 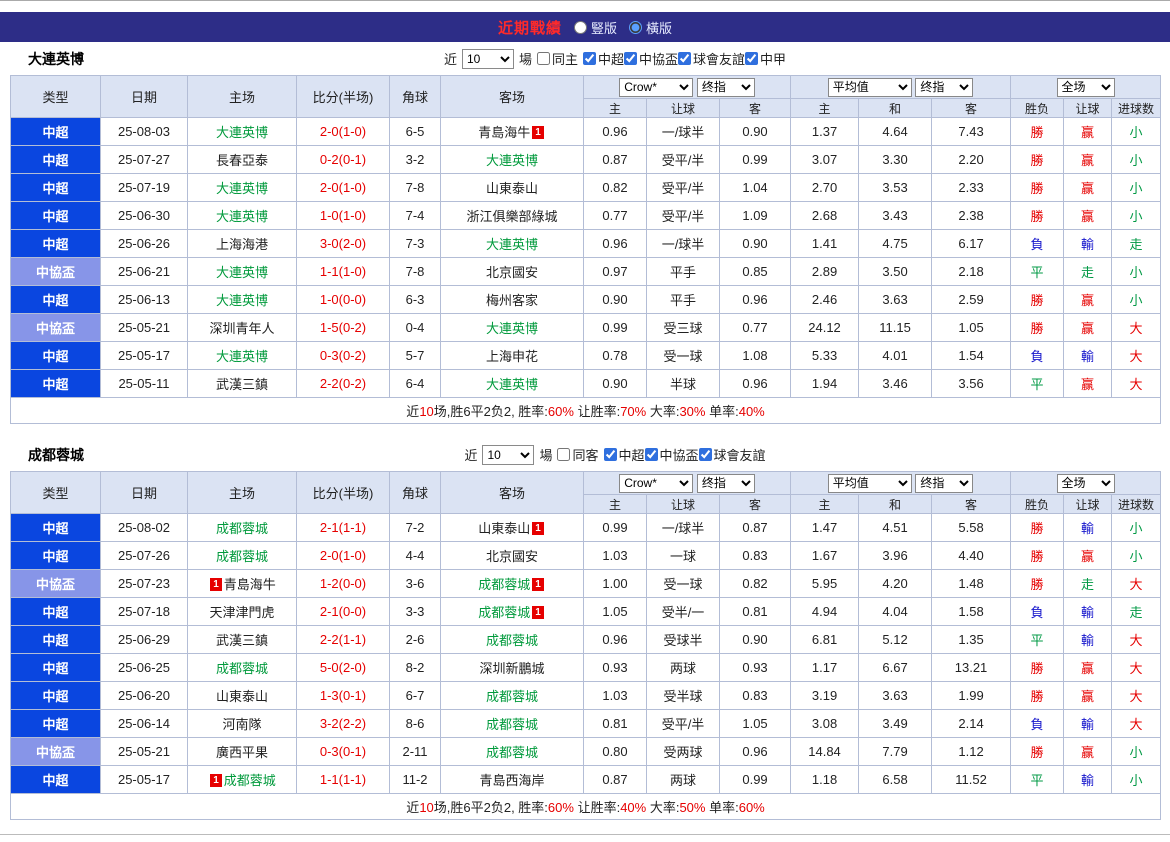 What do you see at coordinates (144, 555) in the screenshot?
I see `match-date-cell: 25-07-26` at bounding box center [144, 555].